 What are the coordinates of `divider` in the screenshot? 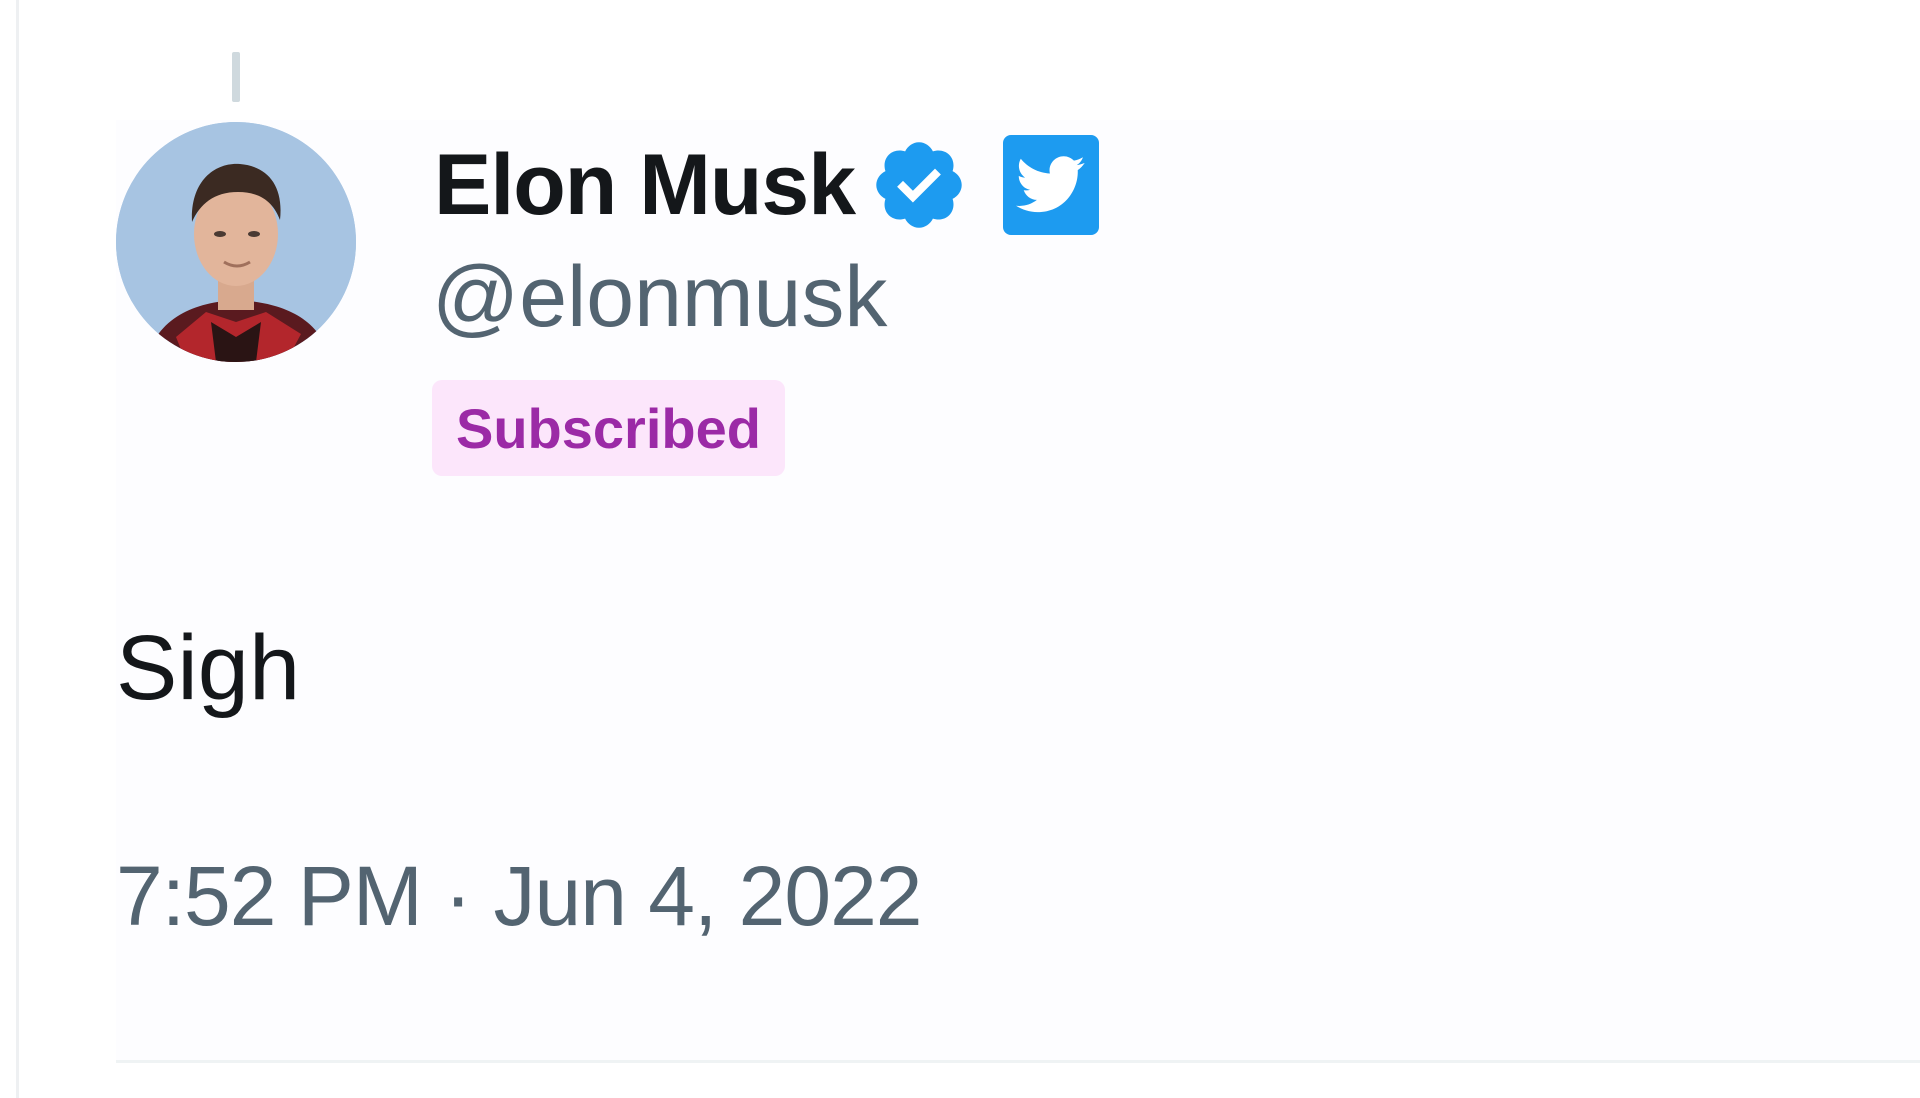 It's located at (1018, 1061).